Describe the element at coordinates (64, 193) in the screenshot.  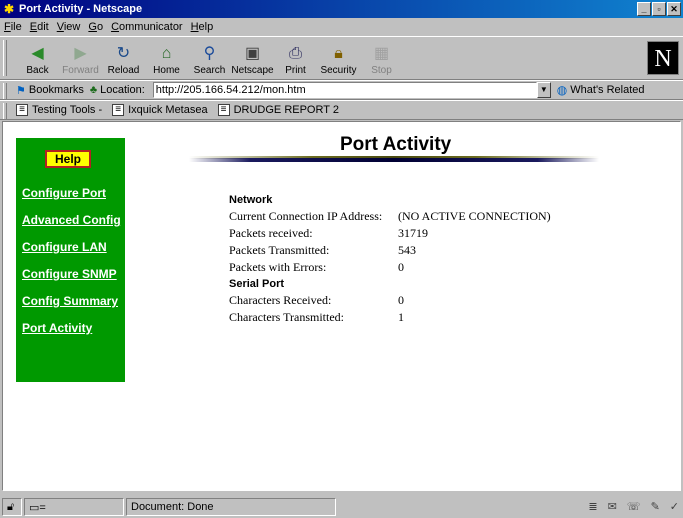
I see `nav-configure-port: Configure Port` at that location.